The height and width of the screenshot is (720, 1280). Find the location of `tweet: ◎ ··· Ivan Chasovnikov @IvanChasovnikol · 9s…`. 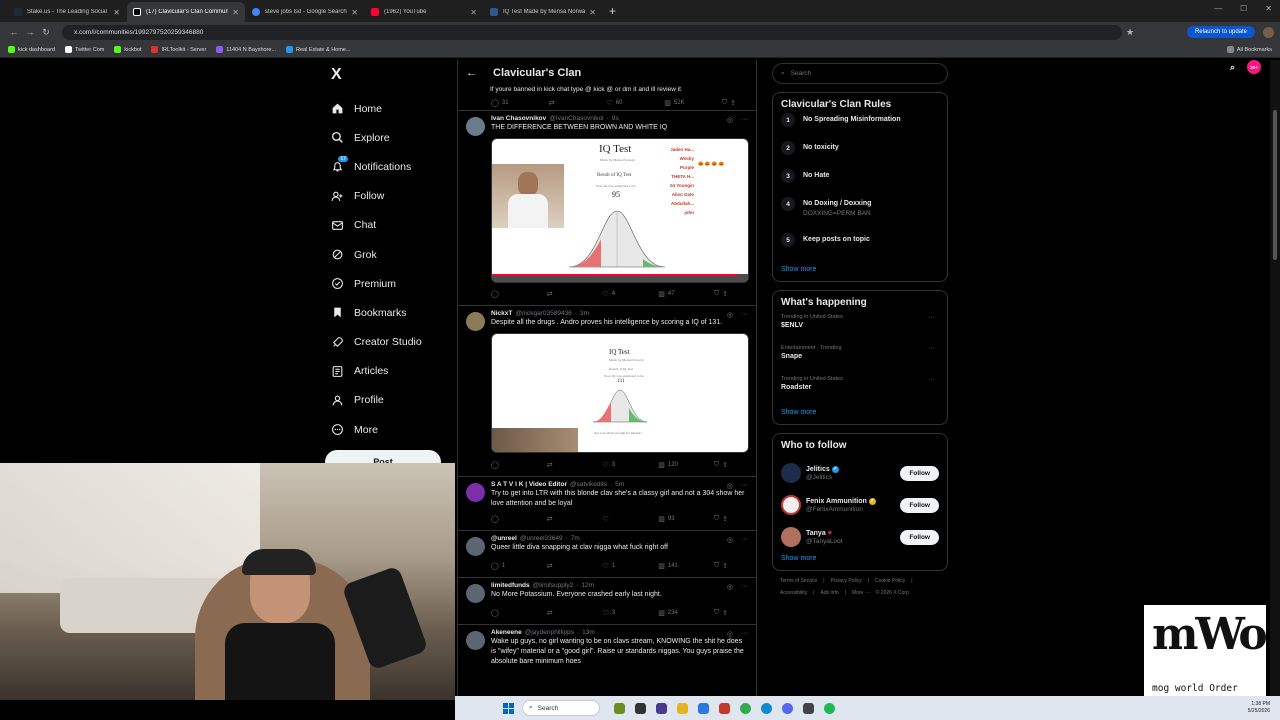

tweet: ◎ ··· Ivan Chasovnikov @IvanChasovnikol · 9s… is located at coordinates (607, 205).